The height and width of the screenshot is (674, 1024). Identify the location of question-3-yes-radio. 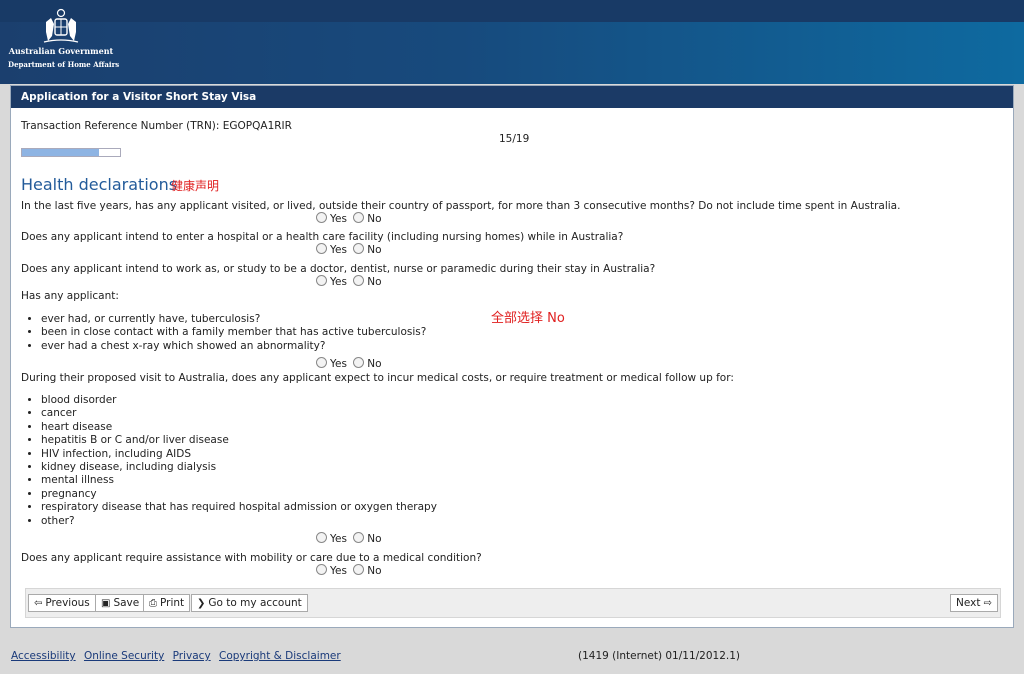
(321, 280).